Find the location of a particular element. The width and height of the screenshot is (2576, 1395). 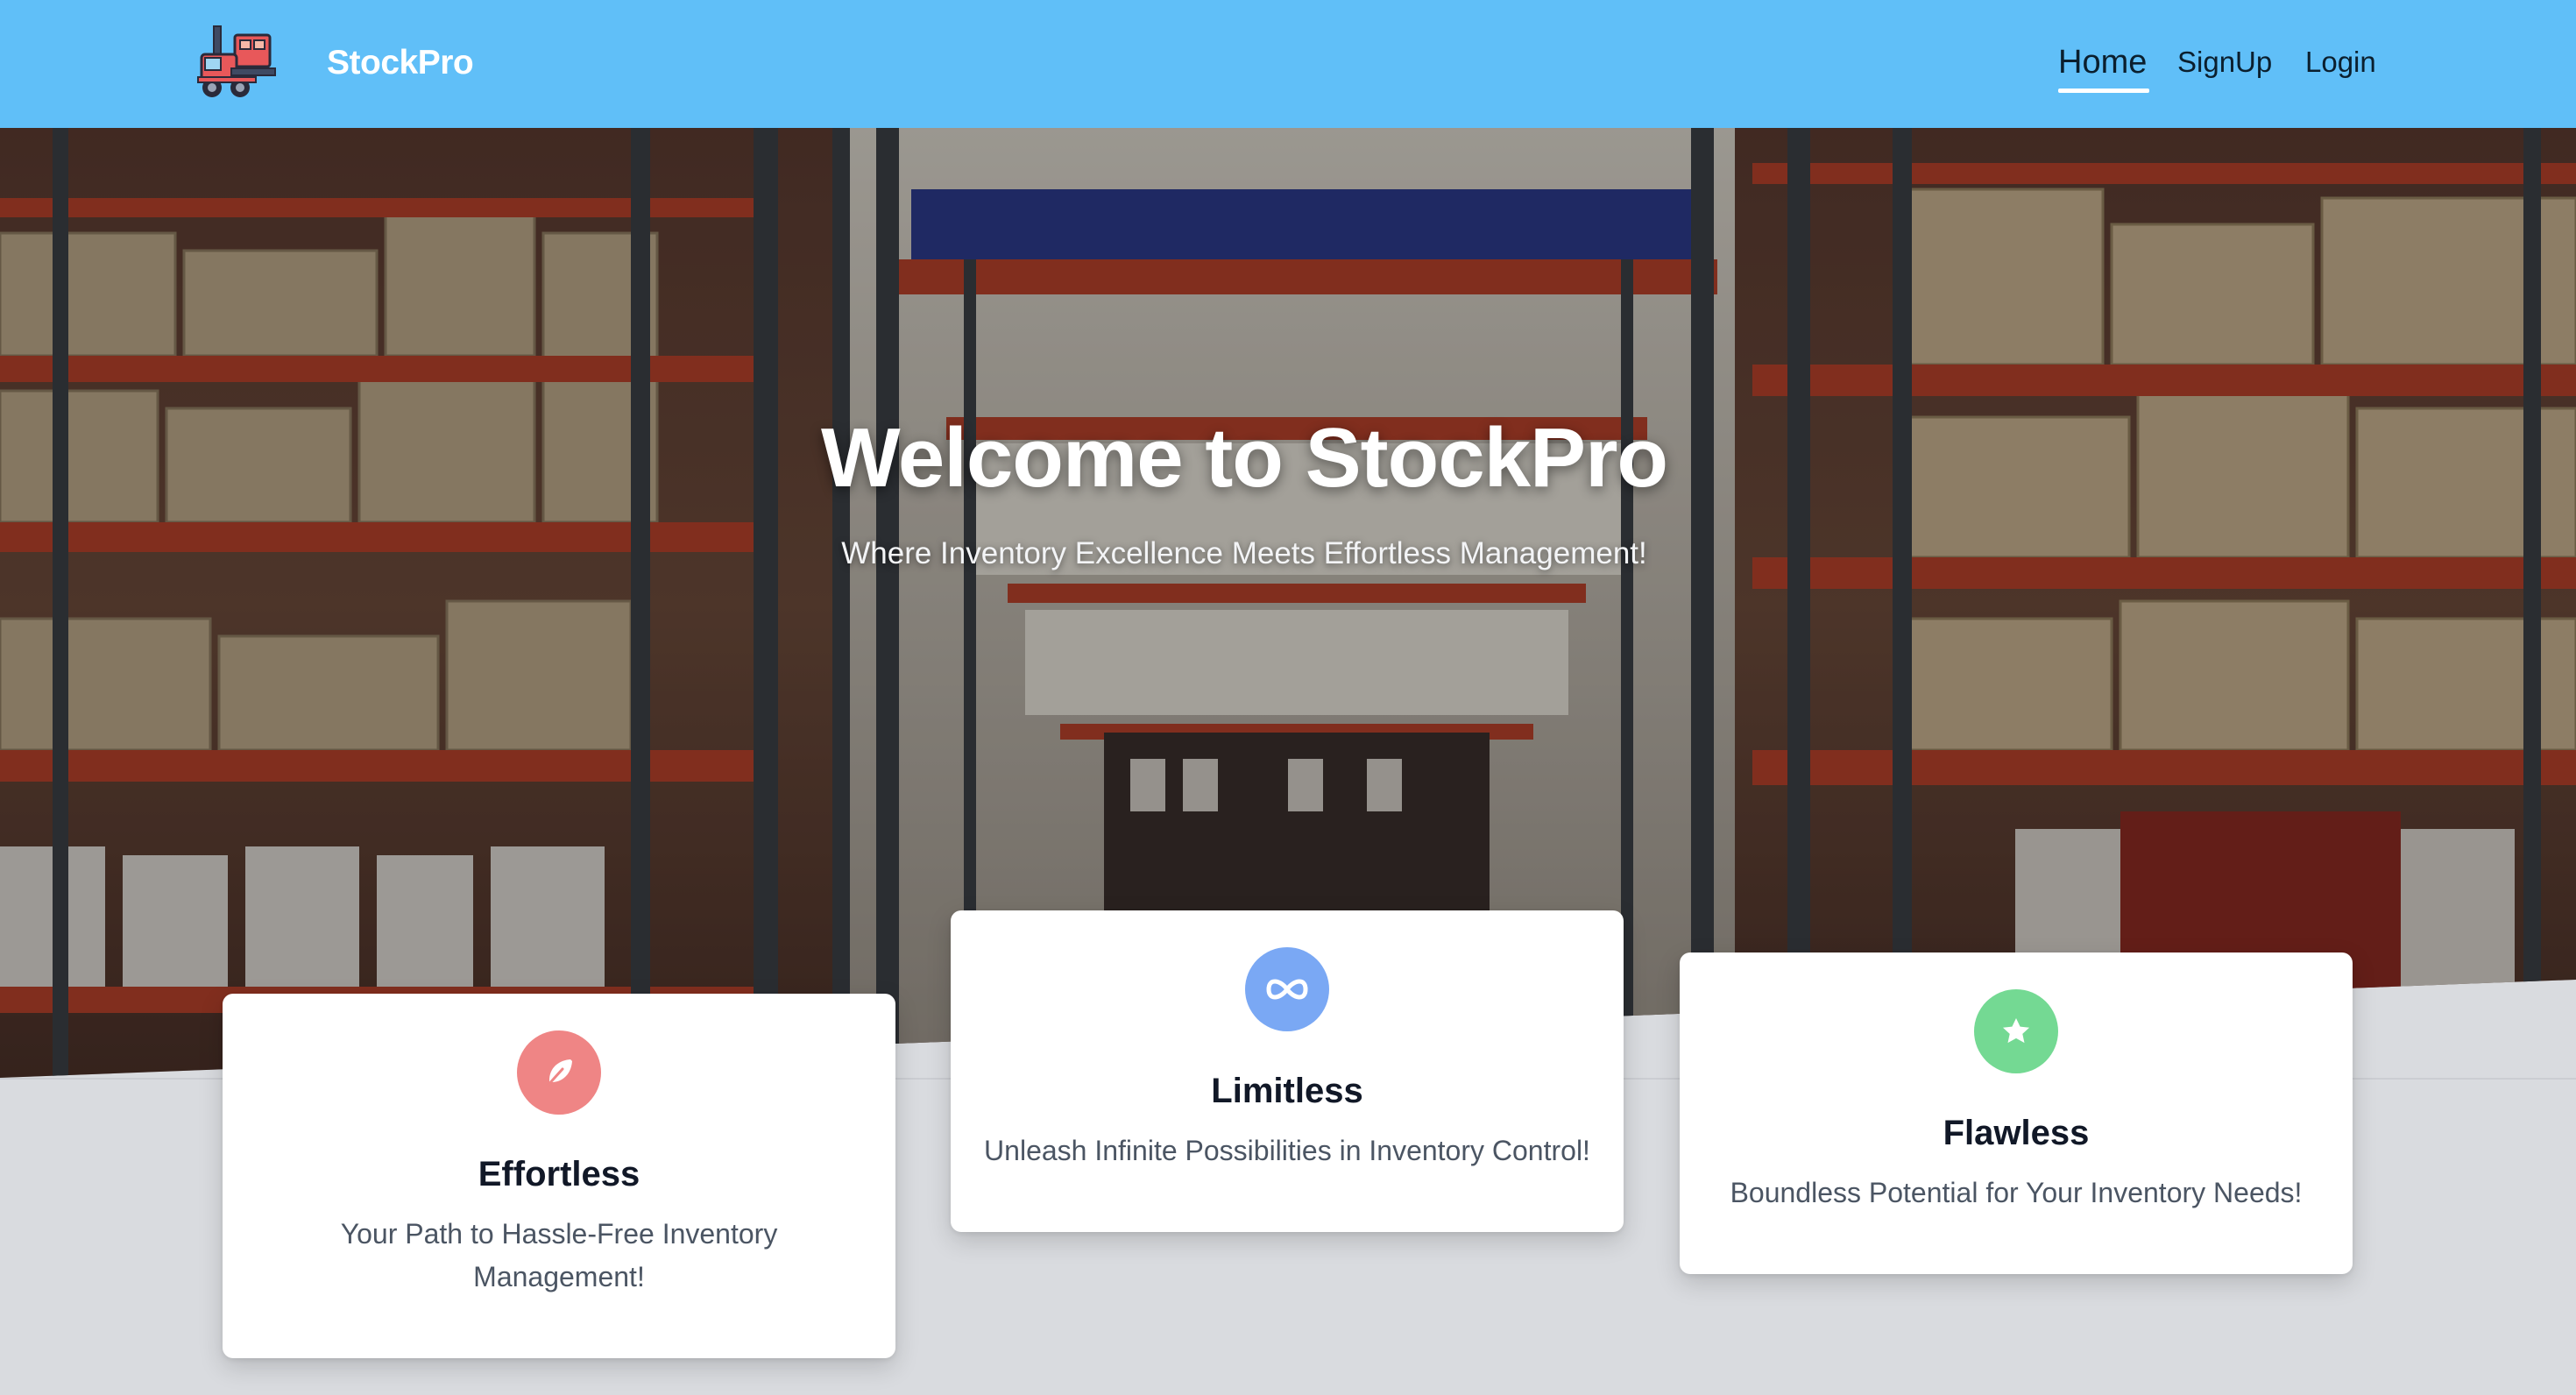

feature-title: Limitless is located at coordinates (1287, 1091).